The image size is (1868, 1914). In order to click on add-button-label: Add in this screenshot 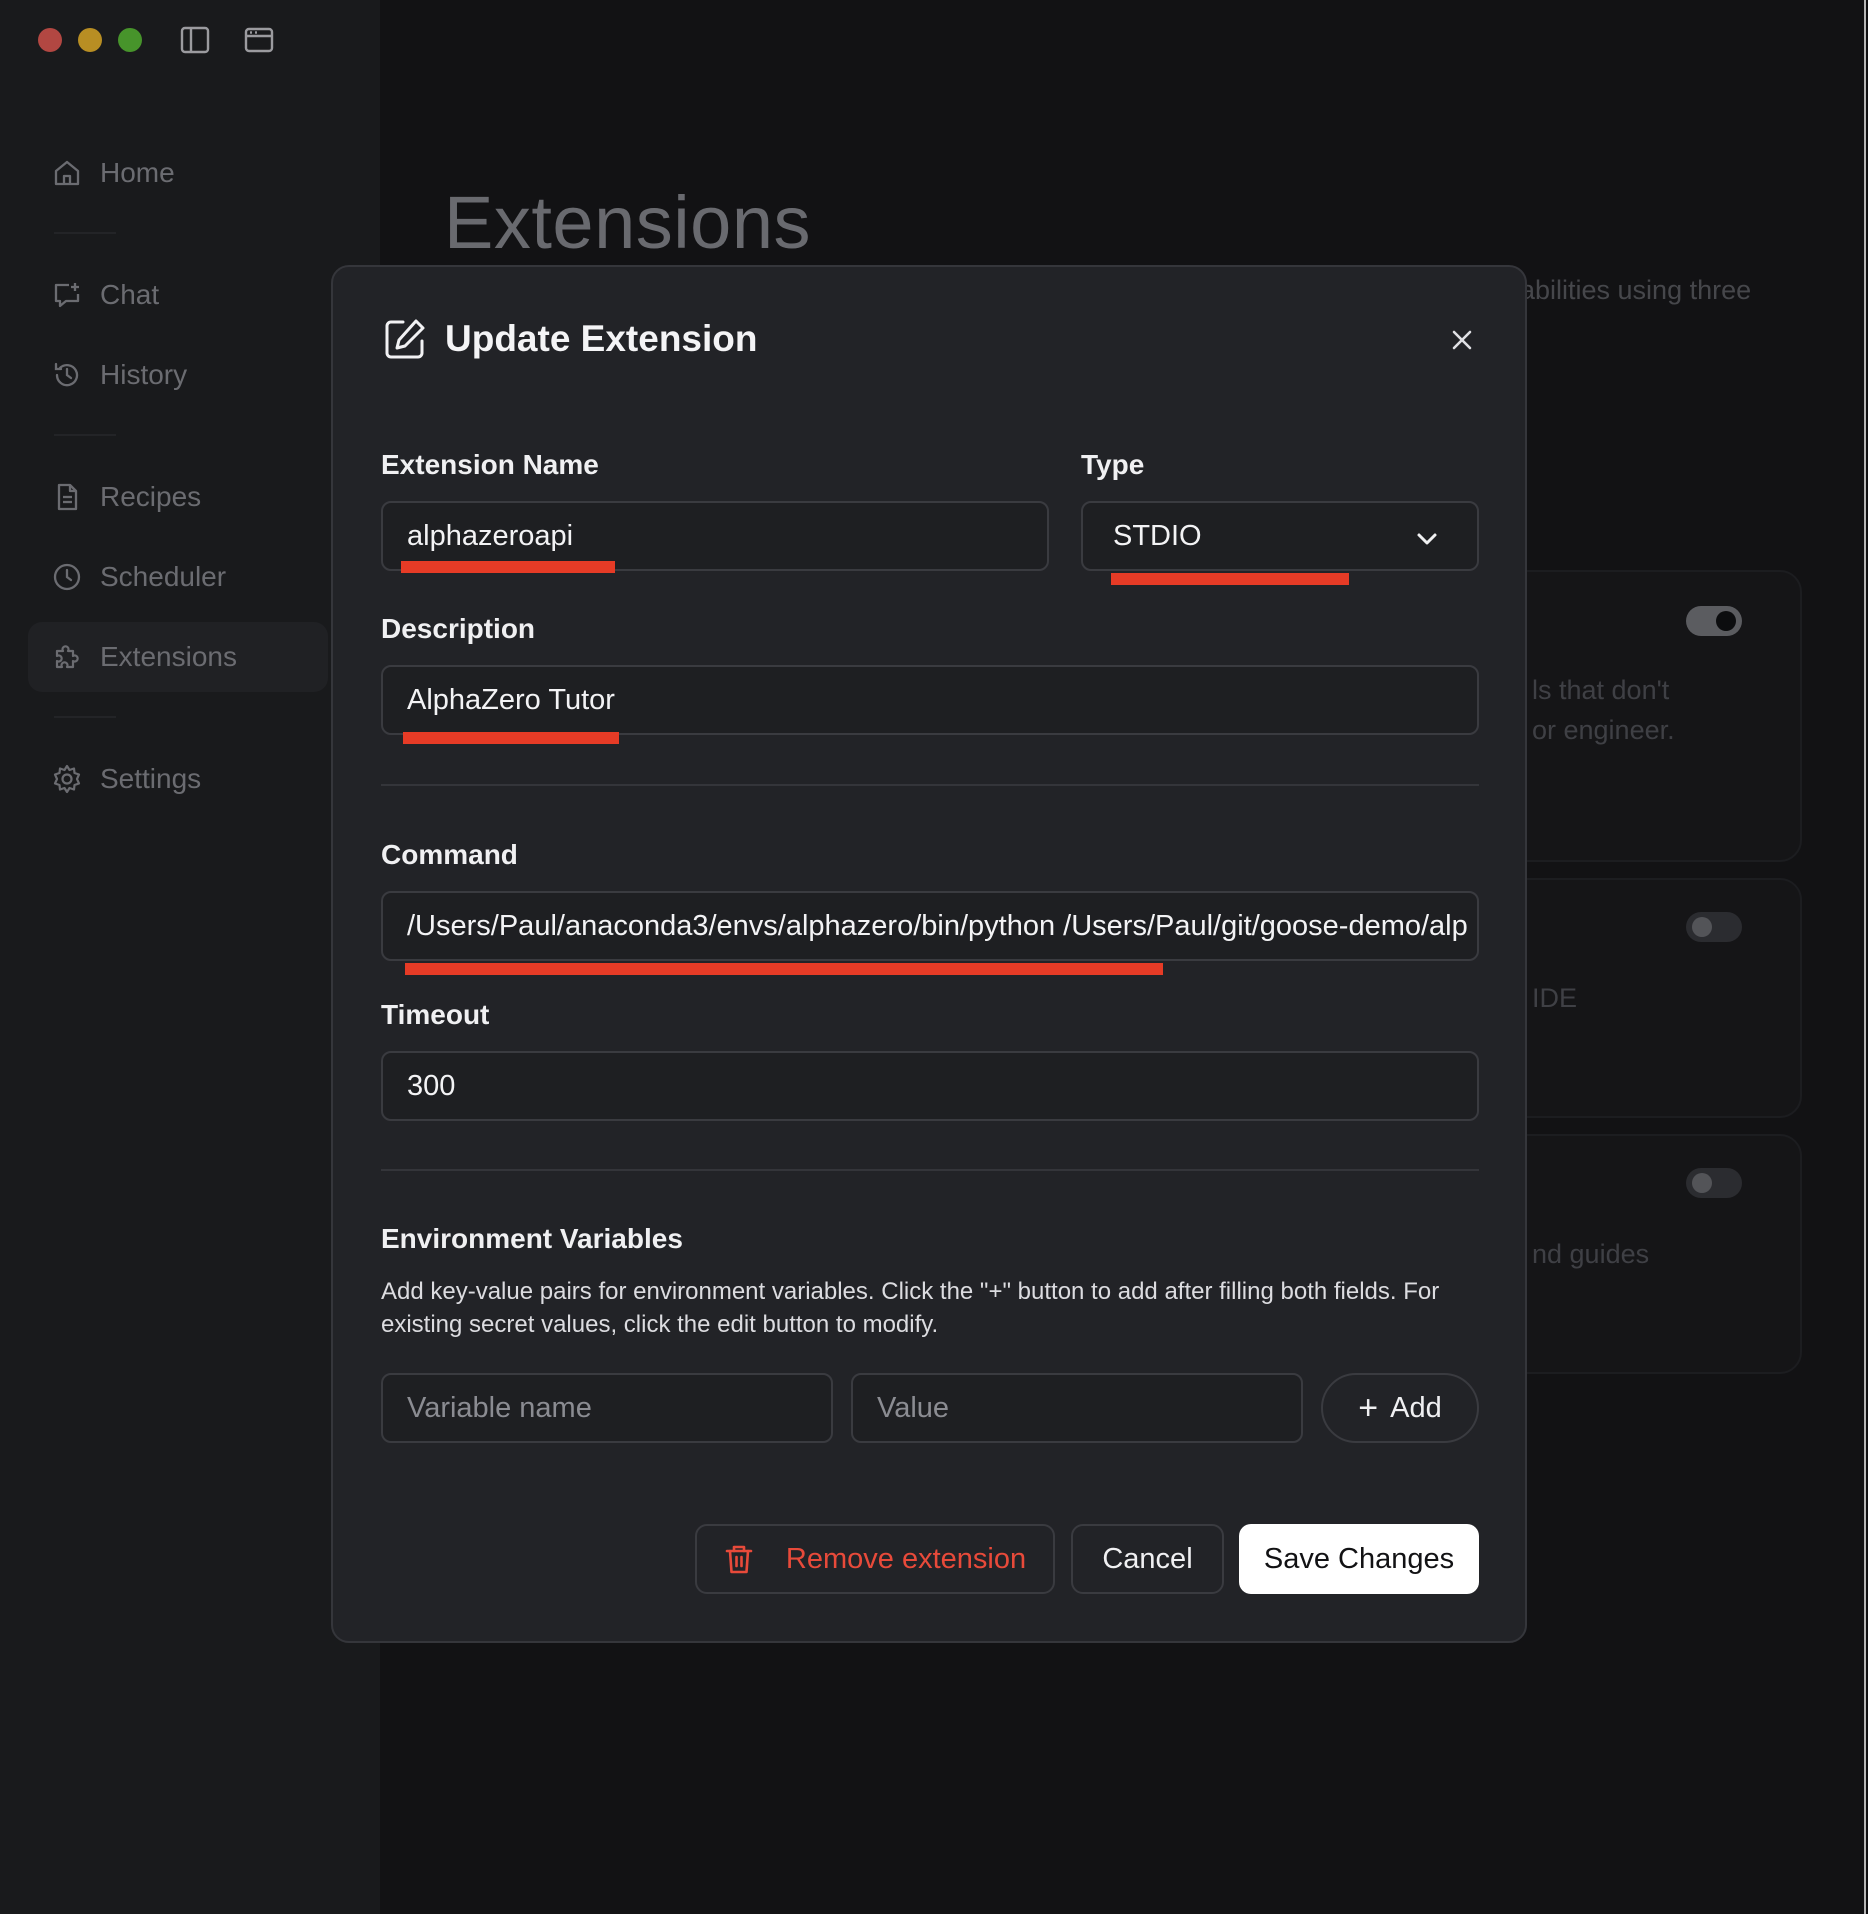, I will do `click(1416, 1407)`.